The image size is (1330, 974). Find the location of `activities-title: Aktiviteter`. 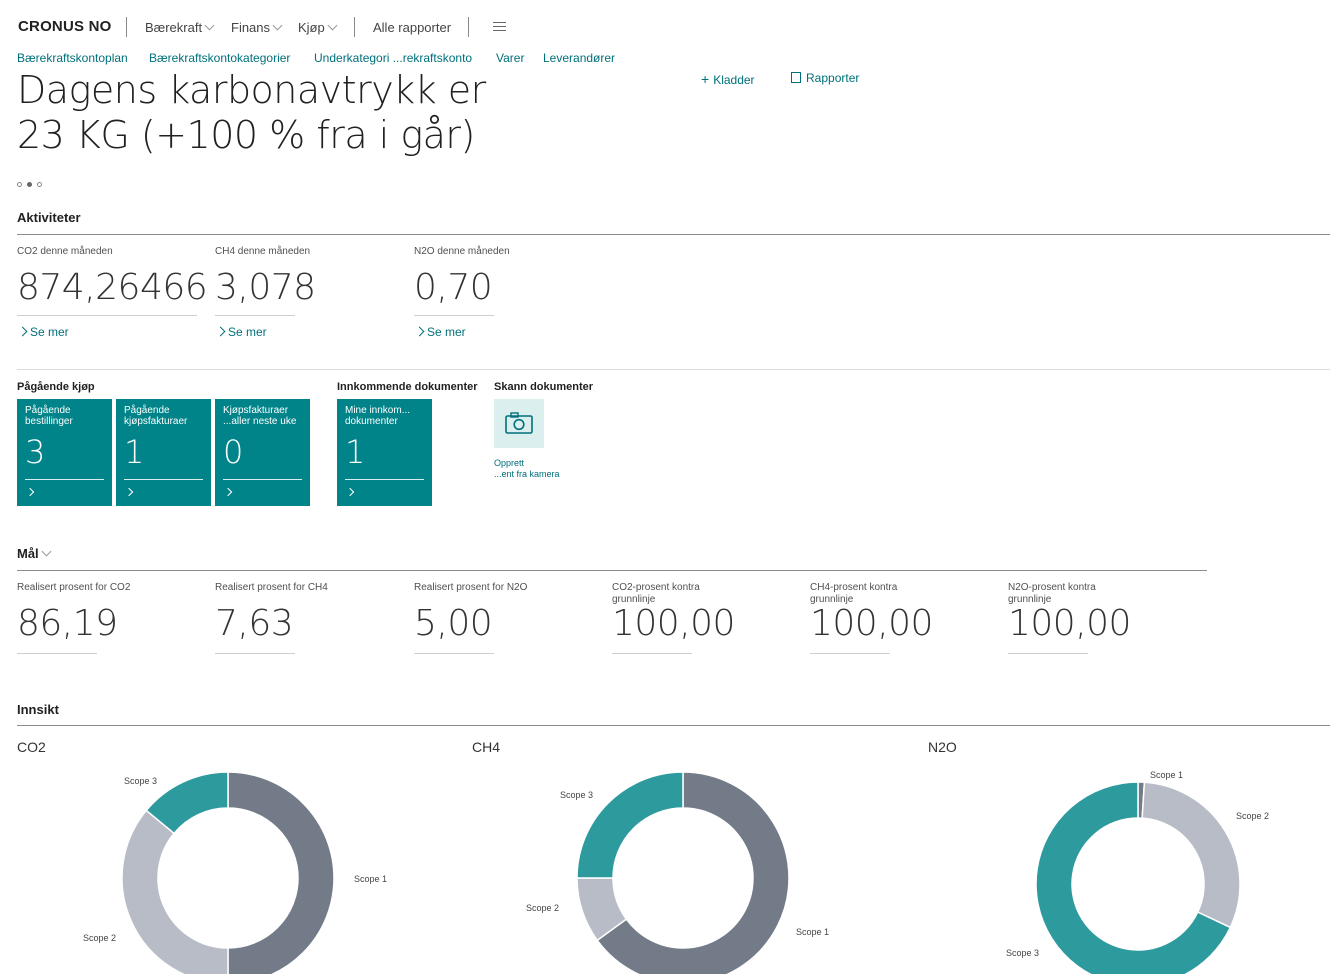

activities-title: Aktiviteter is located at coordinates (49, 217).